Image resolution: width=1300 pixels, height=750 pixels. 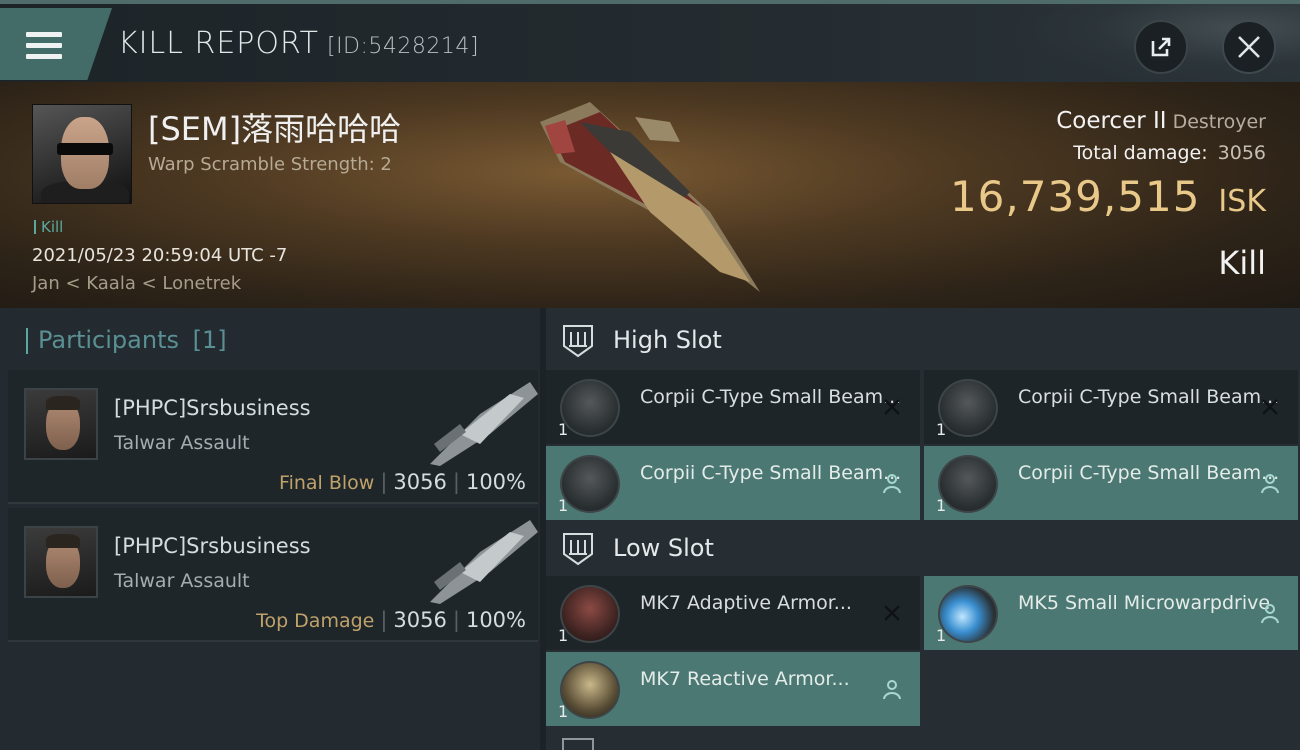 What do you see at coordinates (209, 340) in the screenshot?
I see `participants-count: [1]` at bounding box center [209, 340].